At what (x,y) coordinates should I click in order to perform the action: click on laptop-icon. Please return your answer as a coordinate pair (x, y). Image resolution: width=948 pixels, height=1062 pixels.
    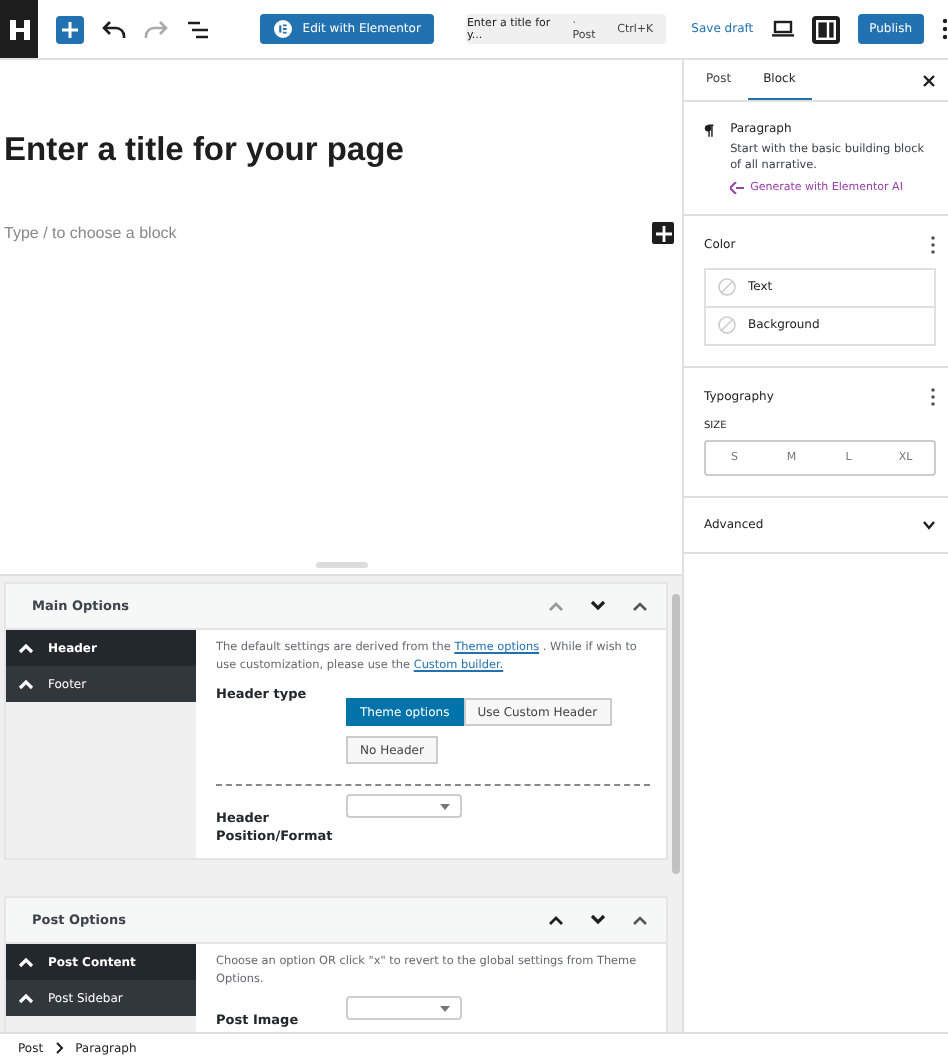
    Looking at the image, I should click on (782, 29).